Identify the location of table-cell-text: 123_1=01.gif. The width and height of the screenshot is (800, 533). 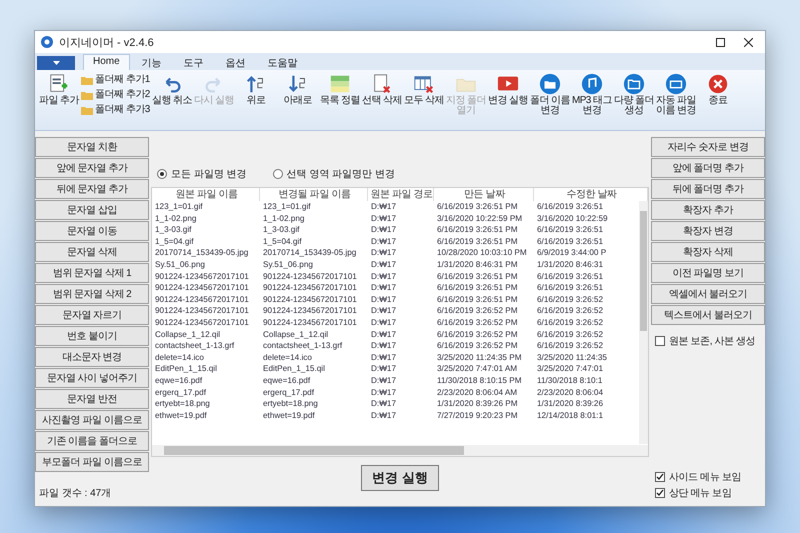
(179, 207).